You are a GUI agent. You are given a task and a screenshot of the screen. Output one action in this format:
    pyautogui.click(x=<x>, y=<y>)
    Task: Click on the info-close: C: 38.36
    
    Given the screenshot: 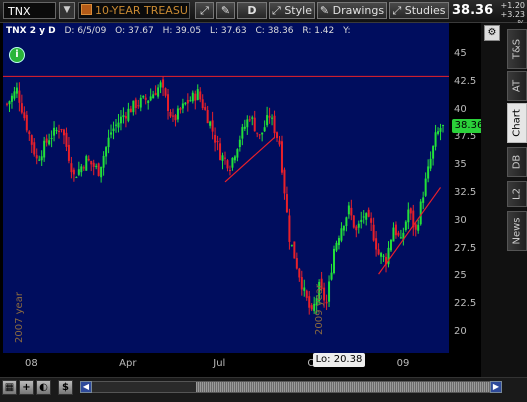 What is the action you would take?
    pyautogui.click(x=274, y=31)
    